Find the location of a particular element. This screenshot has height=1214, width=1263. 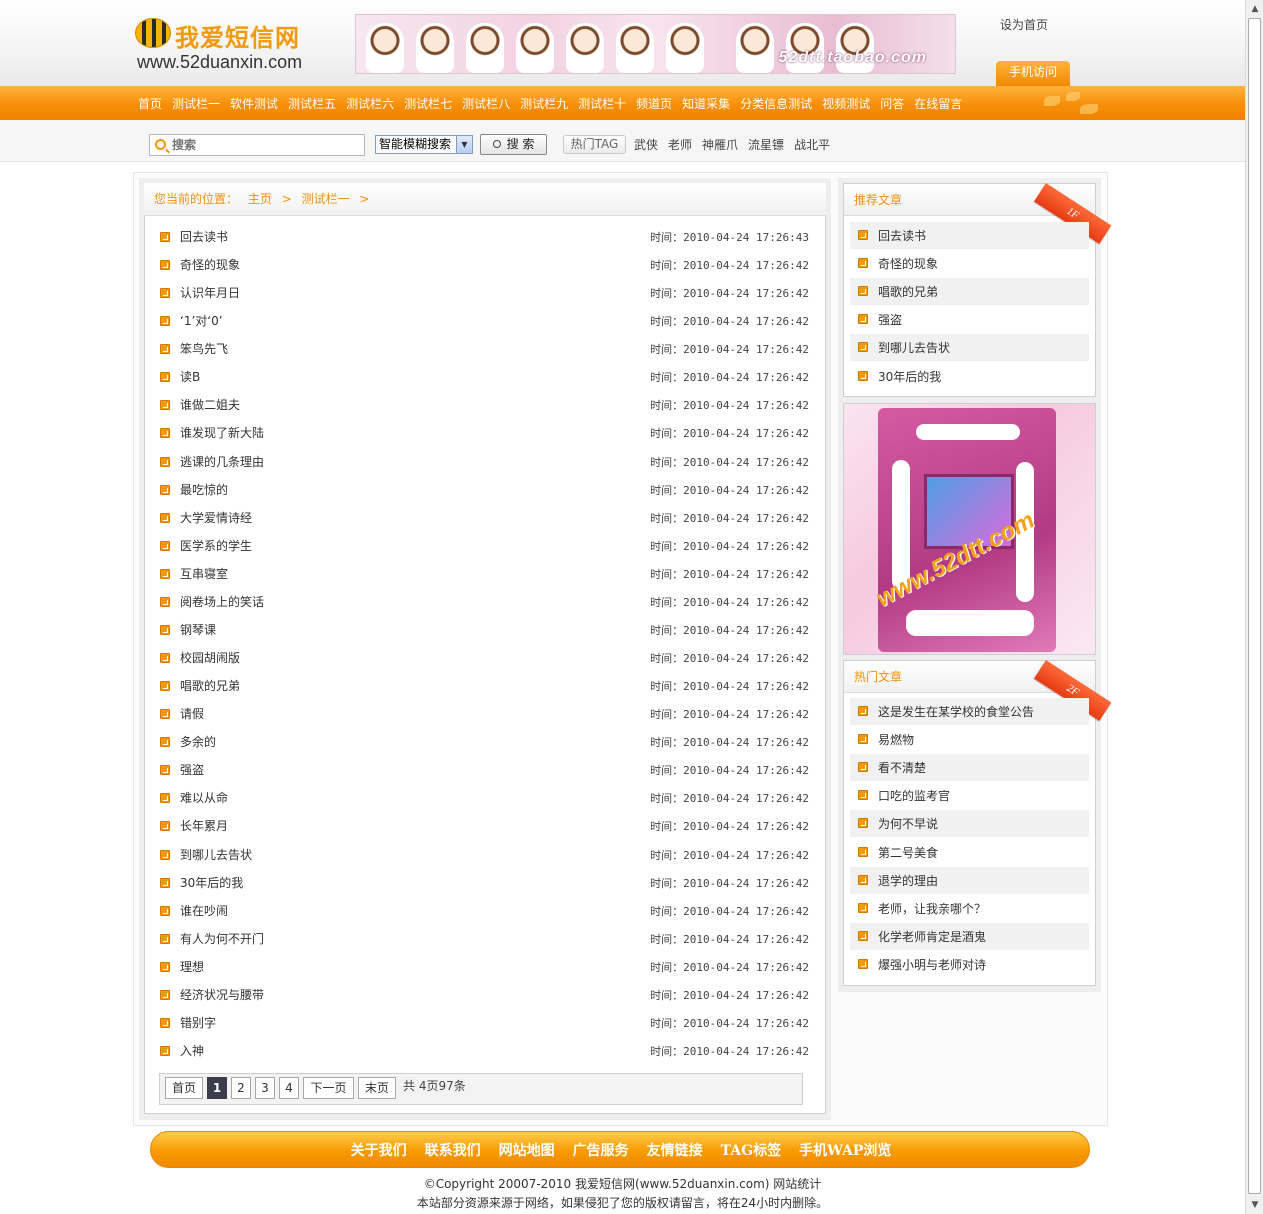

nav-item: 视频测试 is located at coordinates (846, 103).